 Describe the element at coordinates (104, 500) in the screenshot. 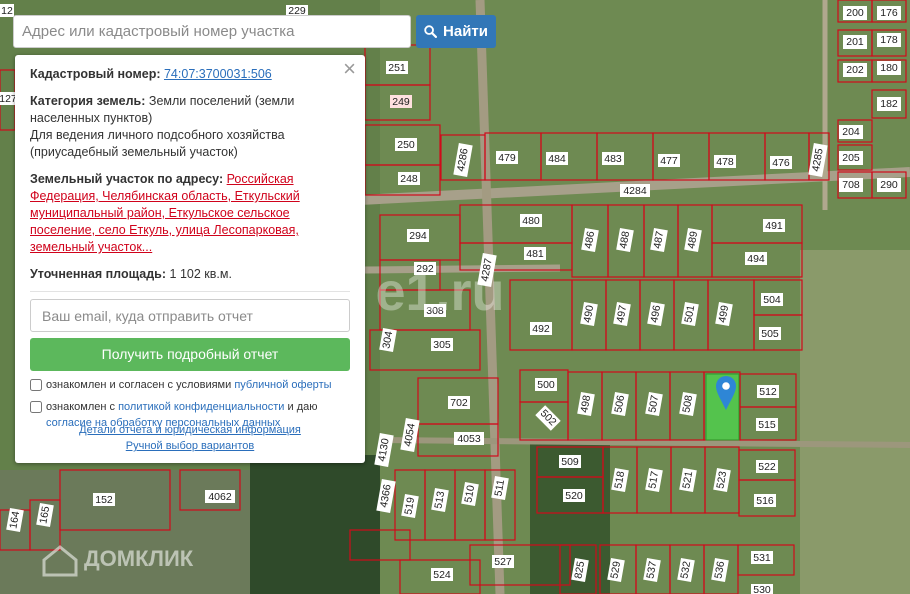

I see `parcel-label: 152` at that location.